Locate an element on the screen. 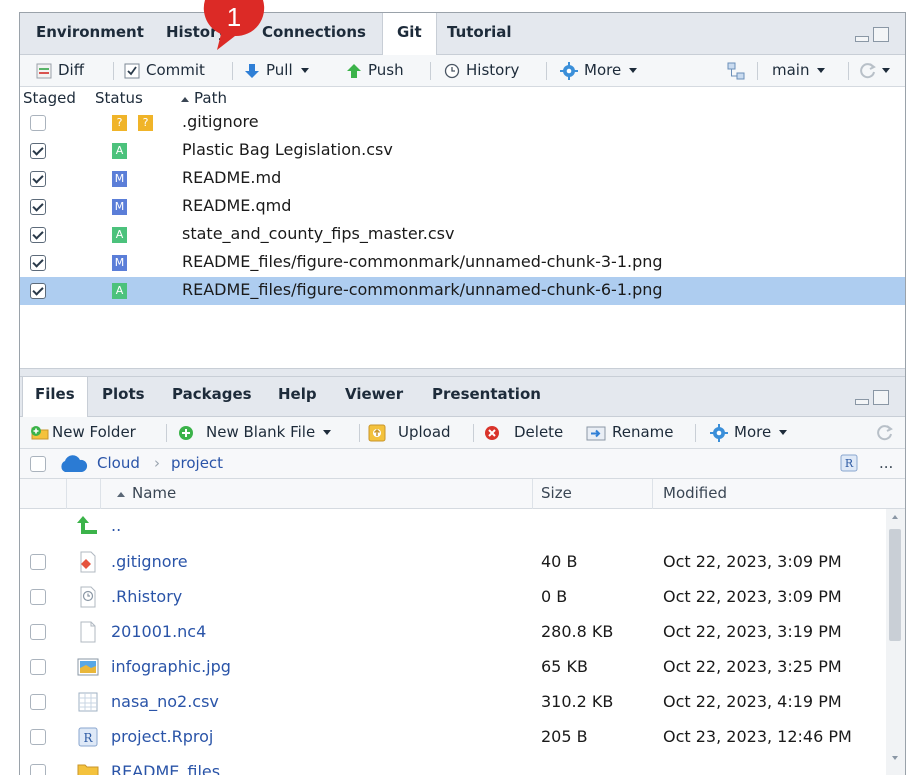  scrollbar-thumb is located at coordinates (895, 585).